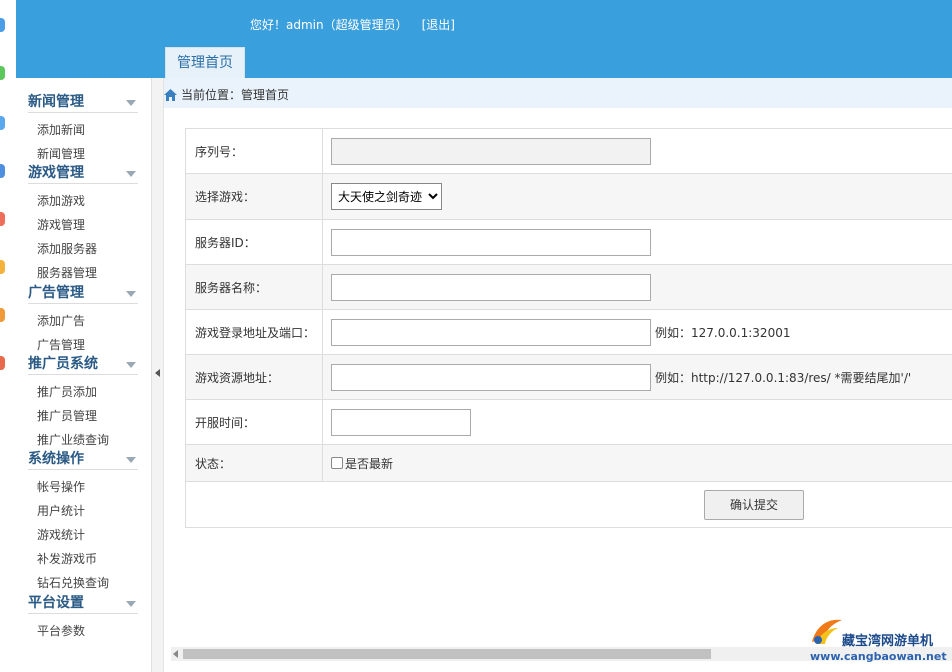  What do you see at coordinates (254, 463) in the screenshot?
I see `status-label: 状态：` at bounding box center [254, 463].